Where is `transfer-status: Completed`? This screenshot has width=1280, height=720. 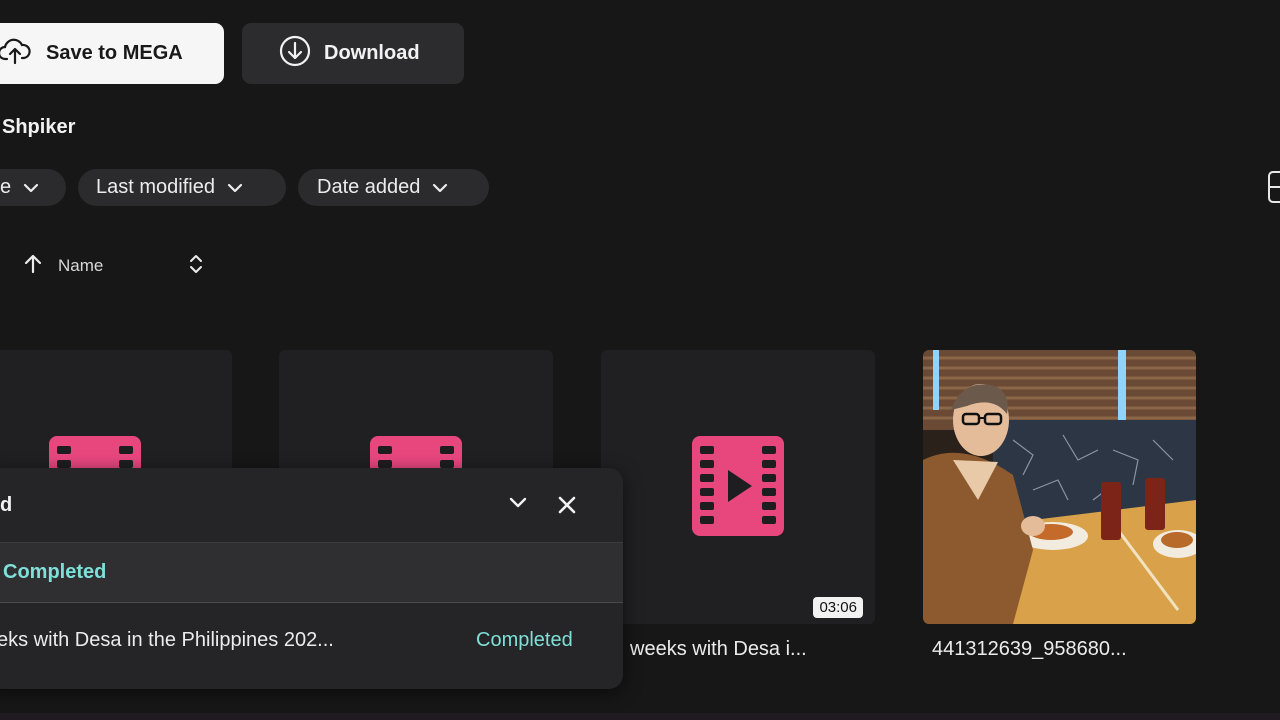 transfer-status: Completed is located at coordinates (524, 639).